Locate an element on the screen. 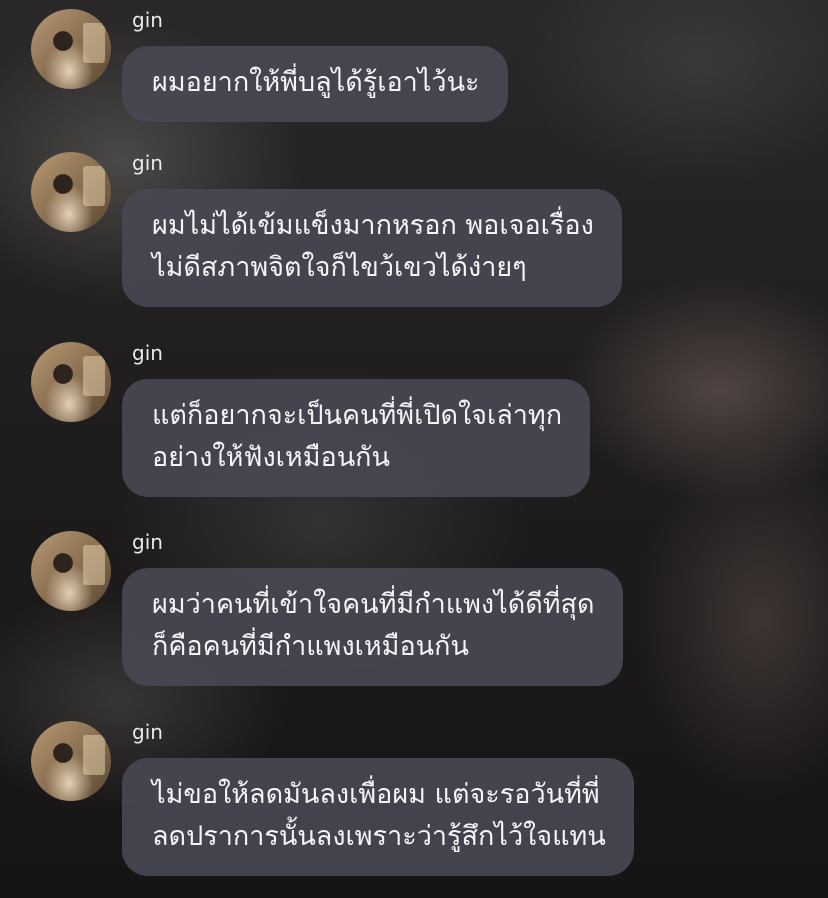 This screenshot has height=898, width=828. message-bubble: ผมอยากให้พี่บลูได้รู้เอาไว้นะ is located at coordinates (315, 84).